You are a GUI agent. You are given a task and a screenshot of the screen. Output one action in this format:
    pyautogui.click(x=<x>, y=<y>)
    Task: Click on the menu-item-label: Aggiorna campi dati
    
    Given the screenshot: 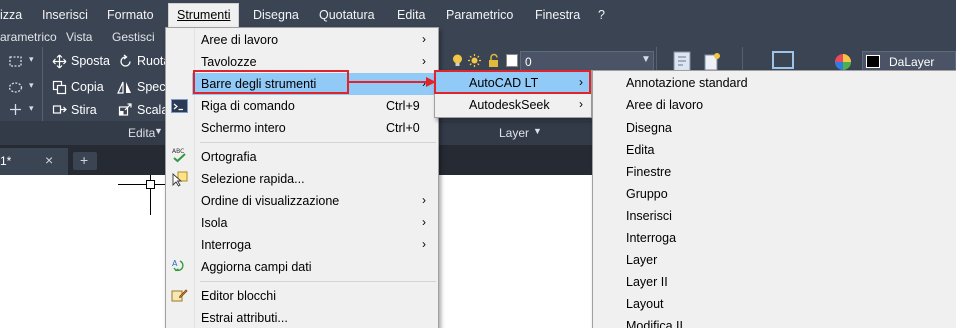 What is the action you would take?
    pyautogui.click(x=256, y=267)
    